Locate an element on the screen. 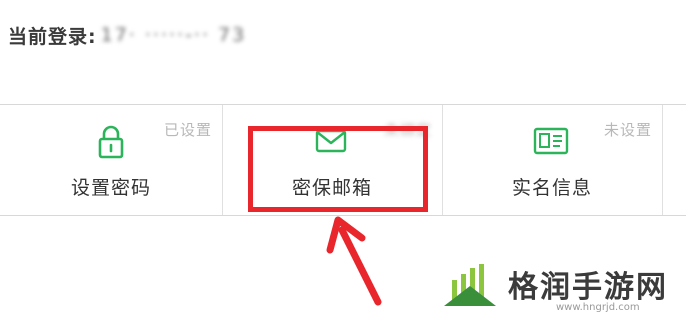 This screenshot has width=686, height=320. set-password-label: 设置密码 is located at coordinates (110, 188).